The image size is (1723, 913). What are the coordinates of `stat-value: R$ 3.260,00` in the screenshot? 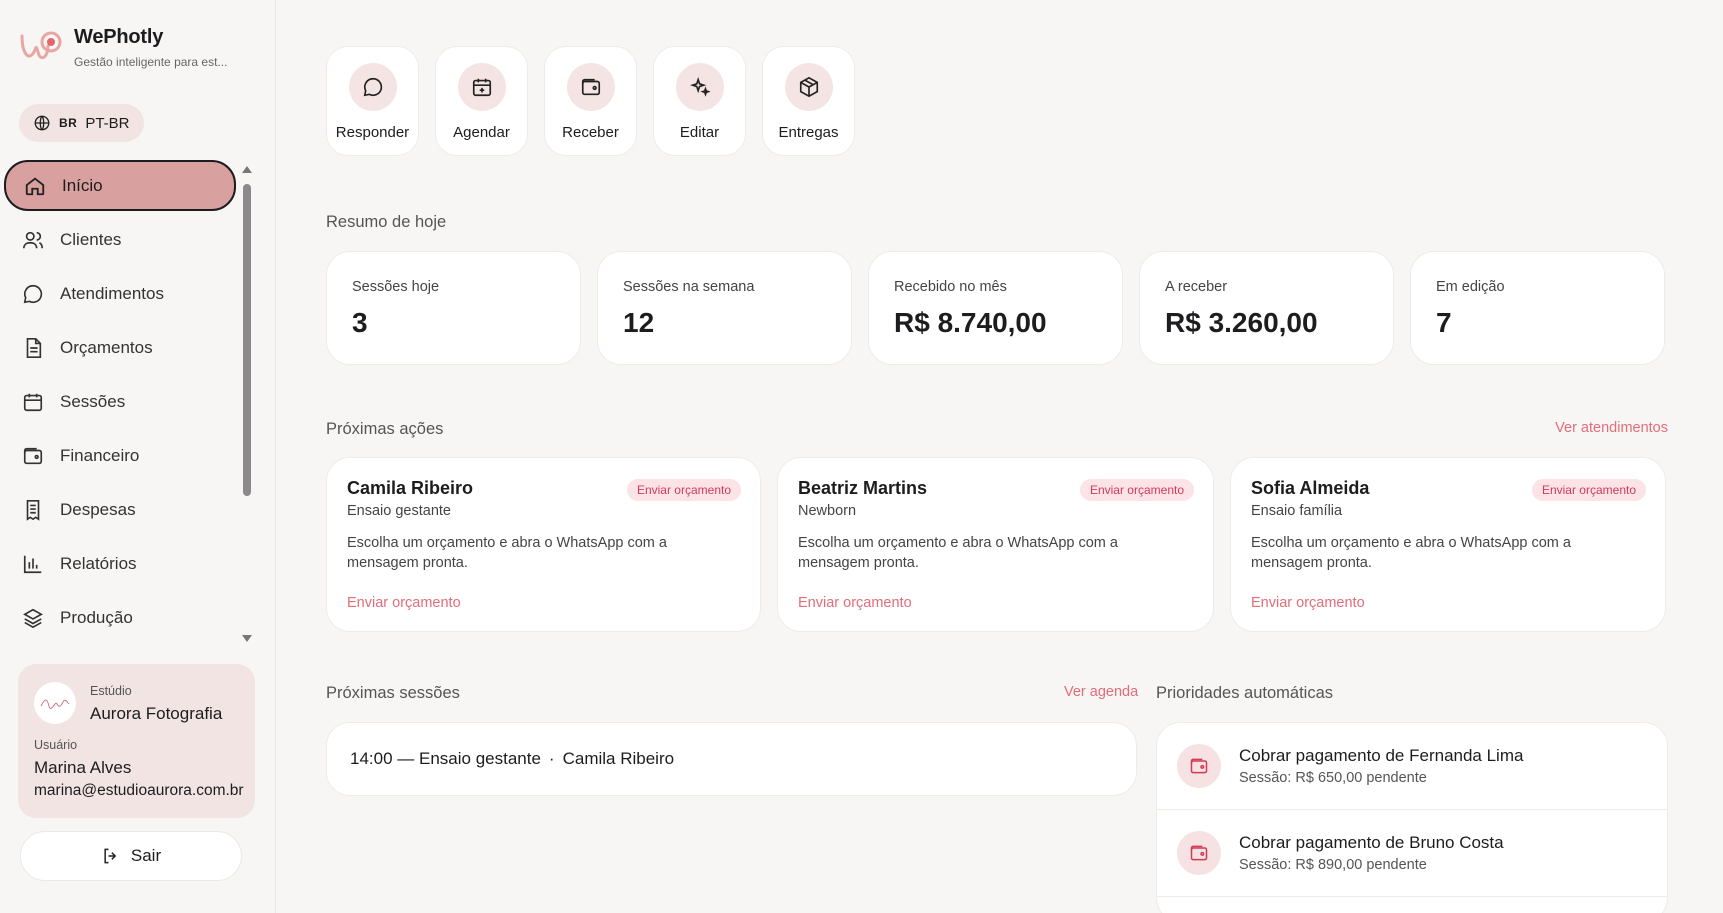 It's located at (1241, 322).